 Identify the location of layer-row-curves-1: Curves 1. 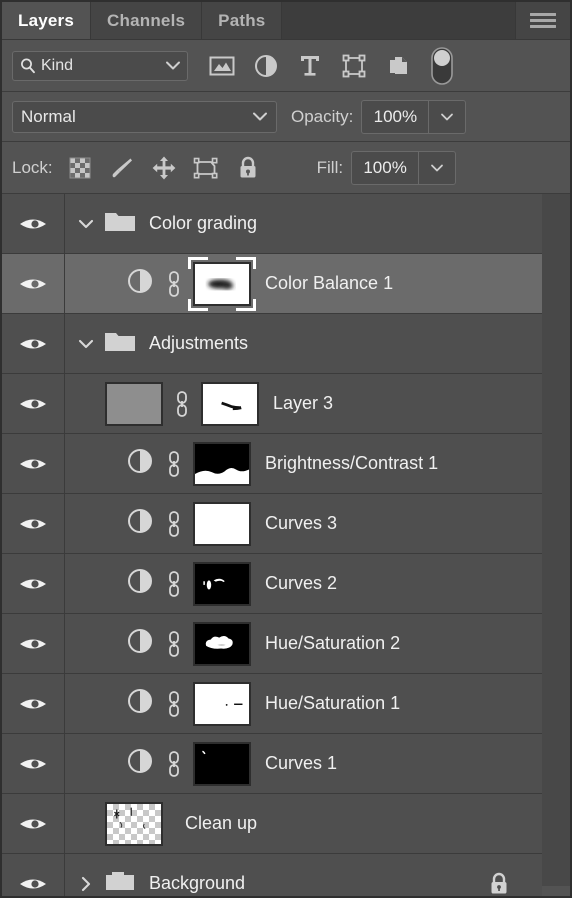
(272, 764).